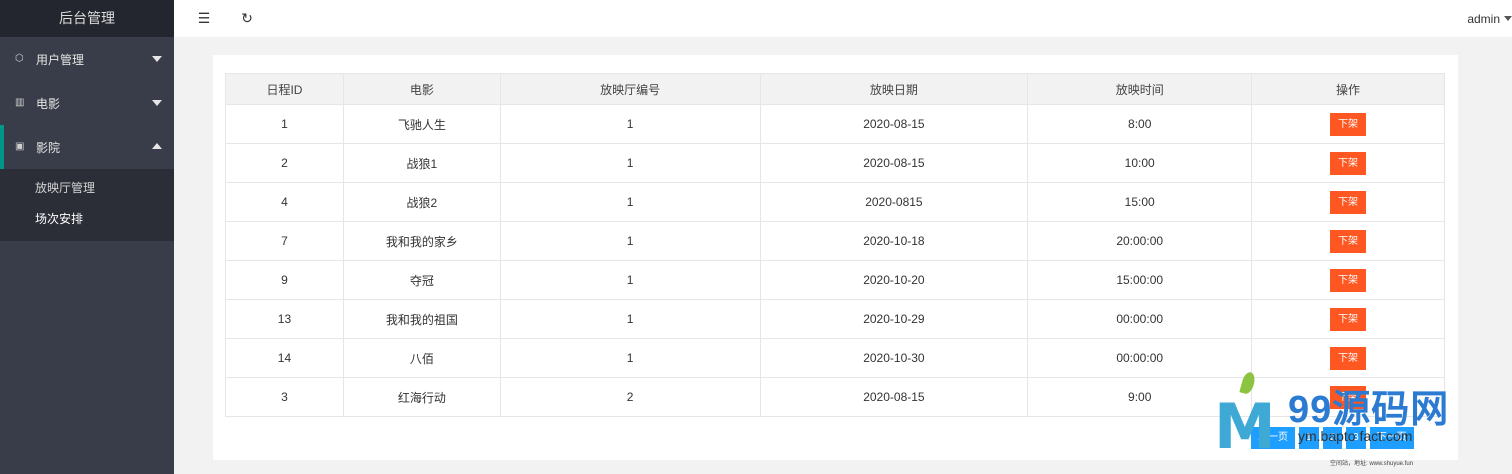 The width and height of the screenshot is (1512, 474). Describe the element at coordinates (894, 89) in the screenshot. I see `column-header: 放映日期` at that location.